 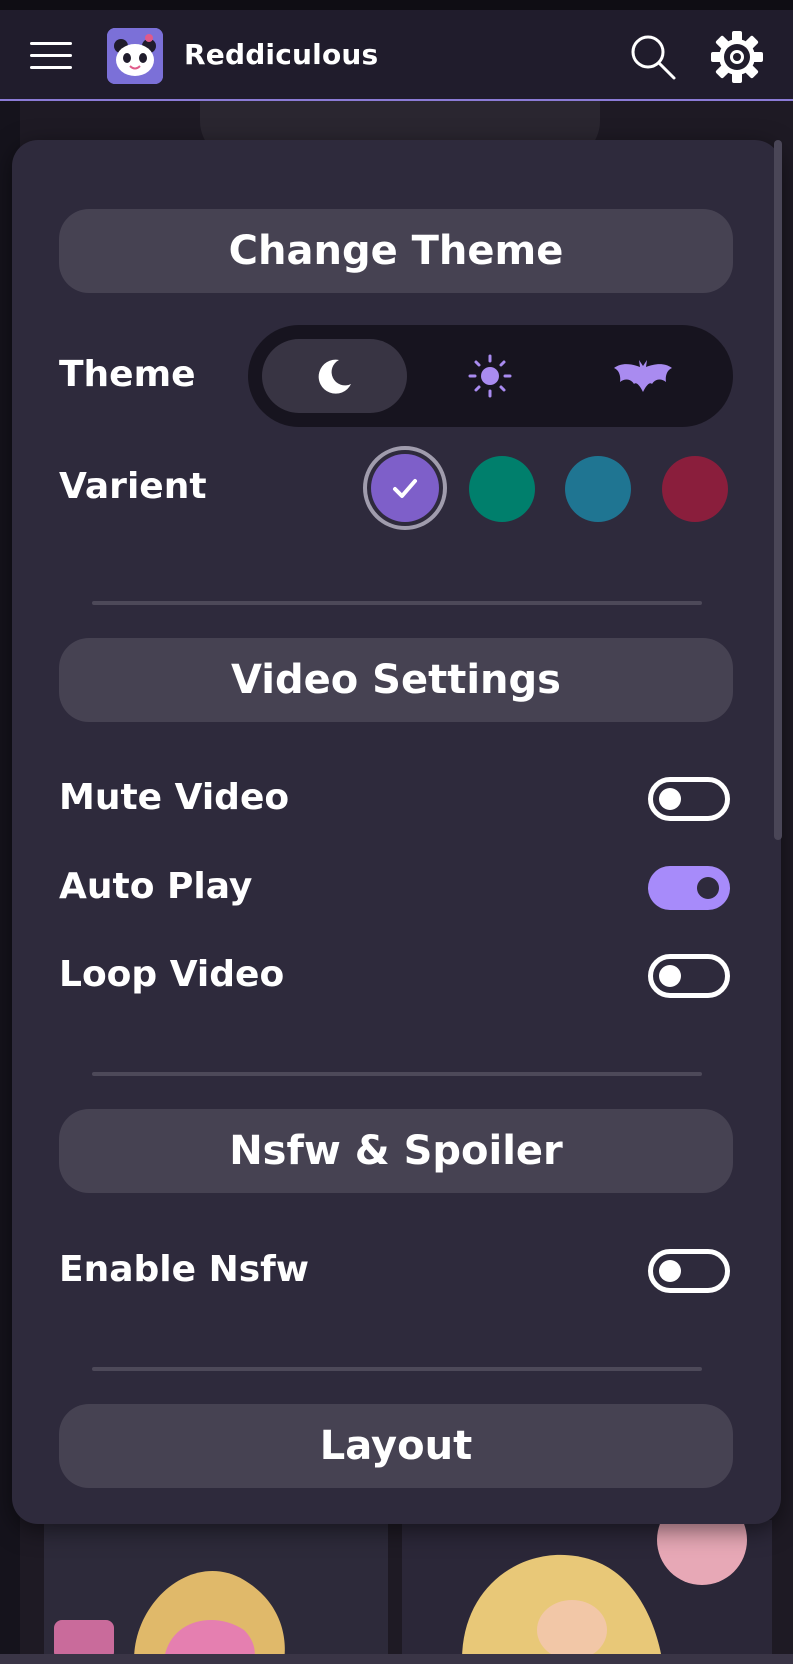 I want to click on search-icon, so click(x=653, y=57).